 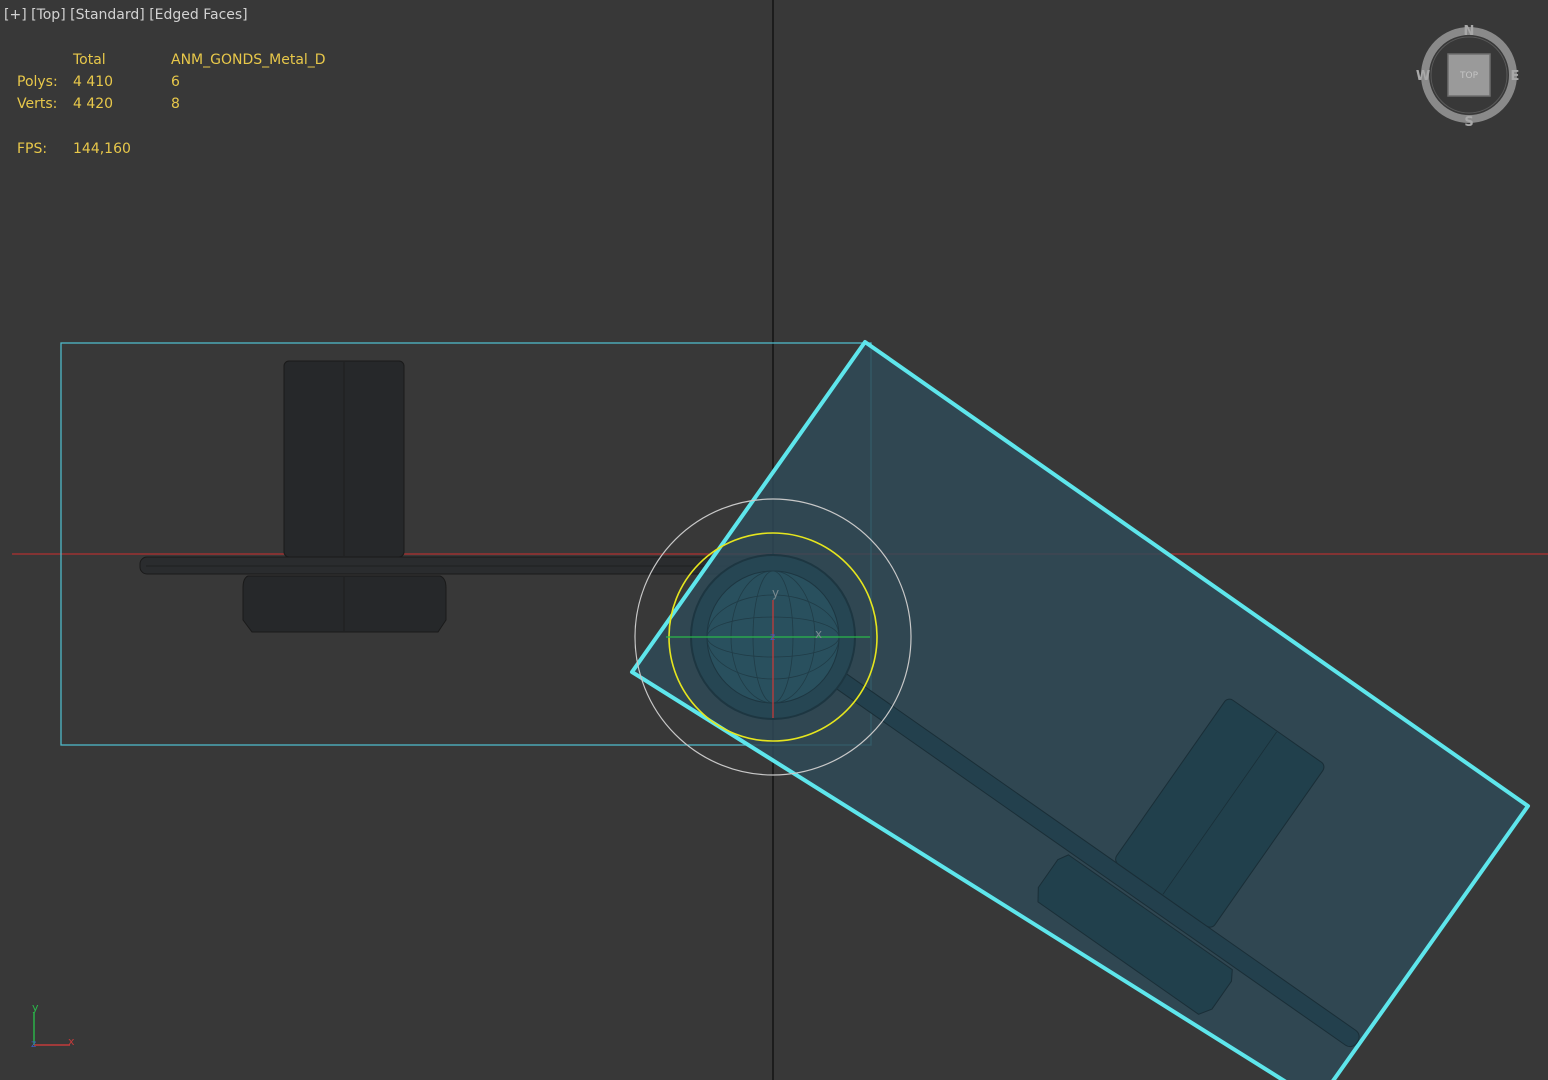 What do you see at coordinates (102, 149) in the screenshot?
I see `stats-fps-value: 144,160` at bounding box center [102, 149].